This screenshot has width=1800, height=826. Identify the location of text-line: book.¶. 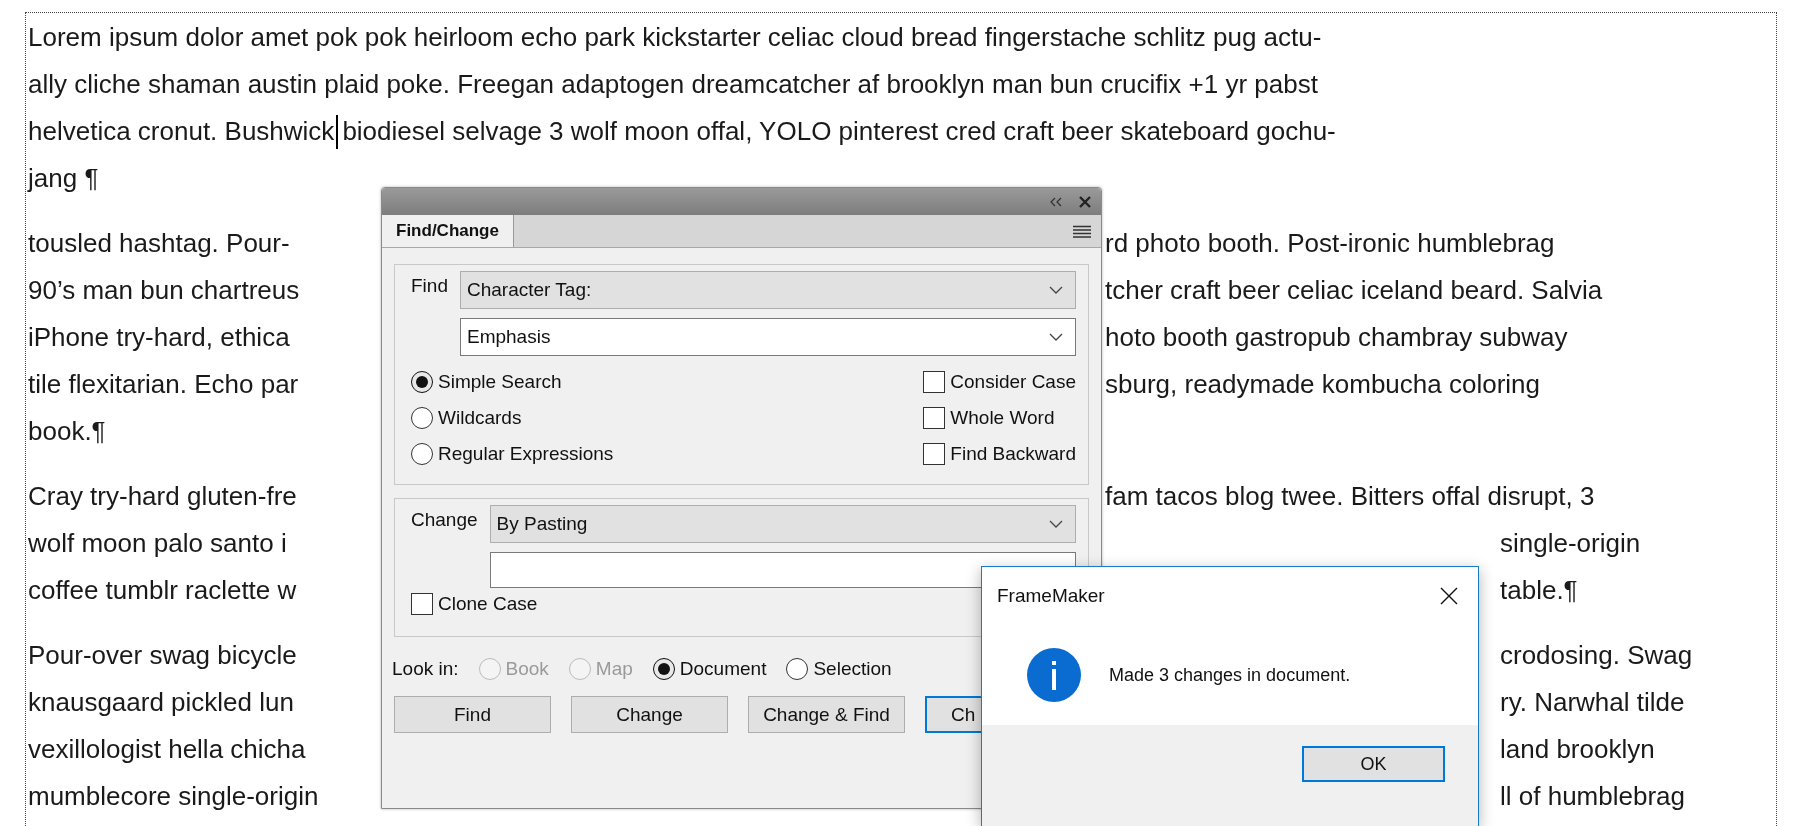
(67, 431).